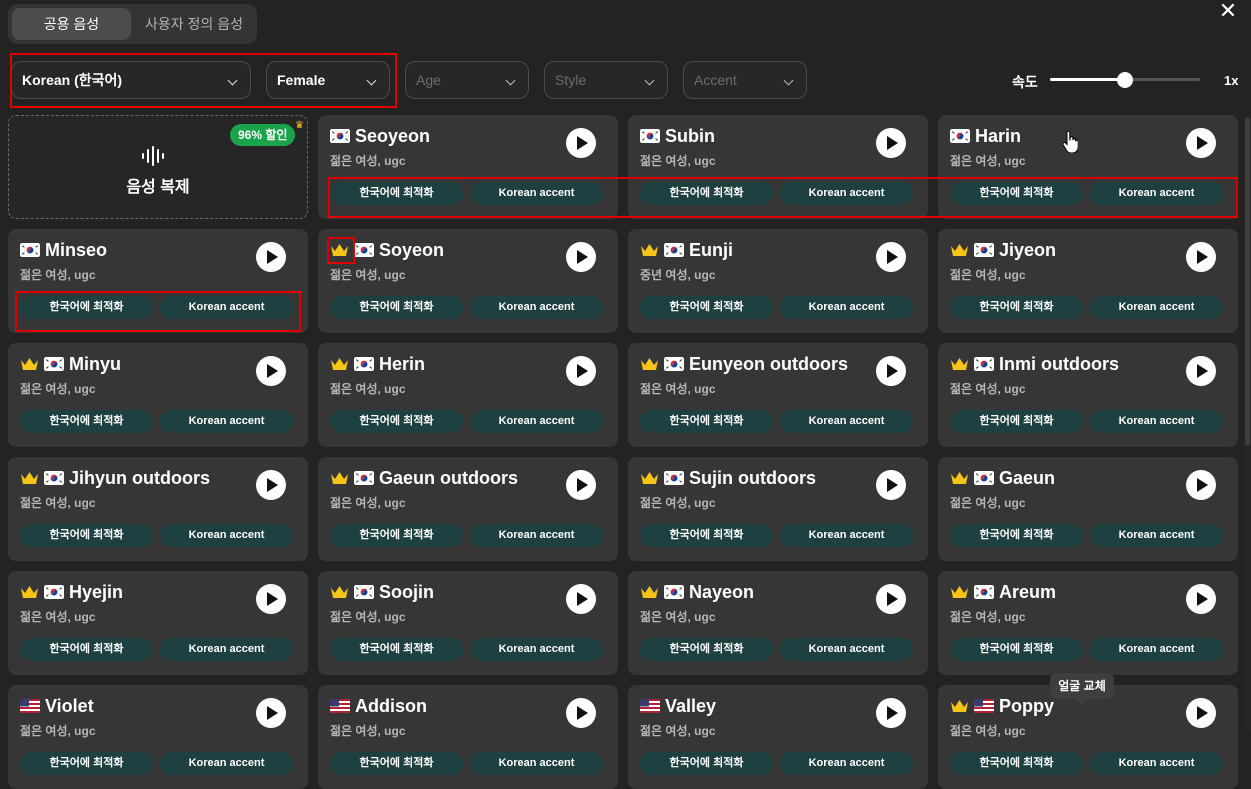 The image size is (1251, 789). I want to click on accent-dropdown: Accent, so click(745, 80).